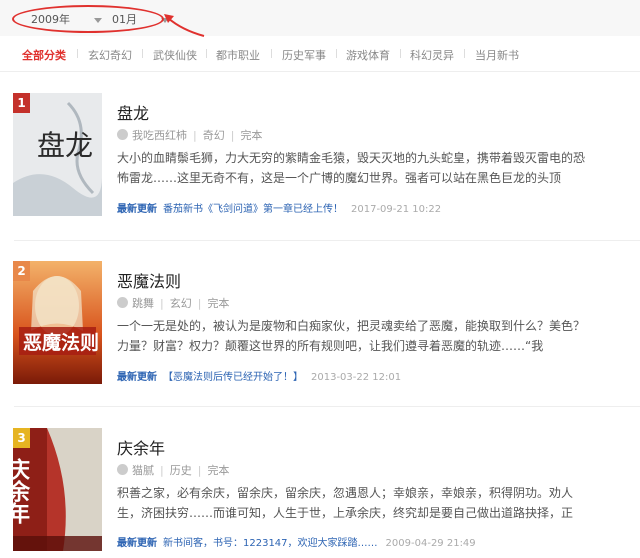 The height and width of the screenshot is (558, 640). What do you see at coordinates (396, 209) in the screenshot?
I see `update-date: 2017-09-21 10:22` at bounding box center [396, 209].